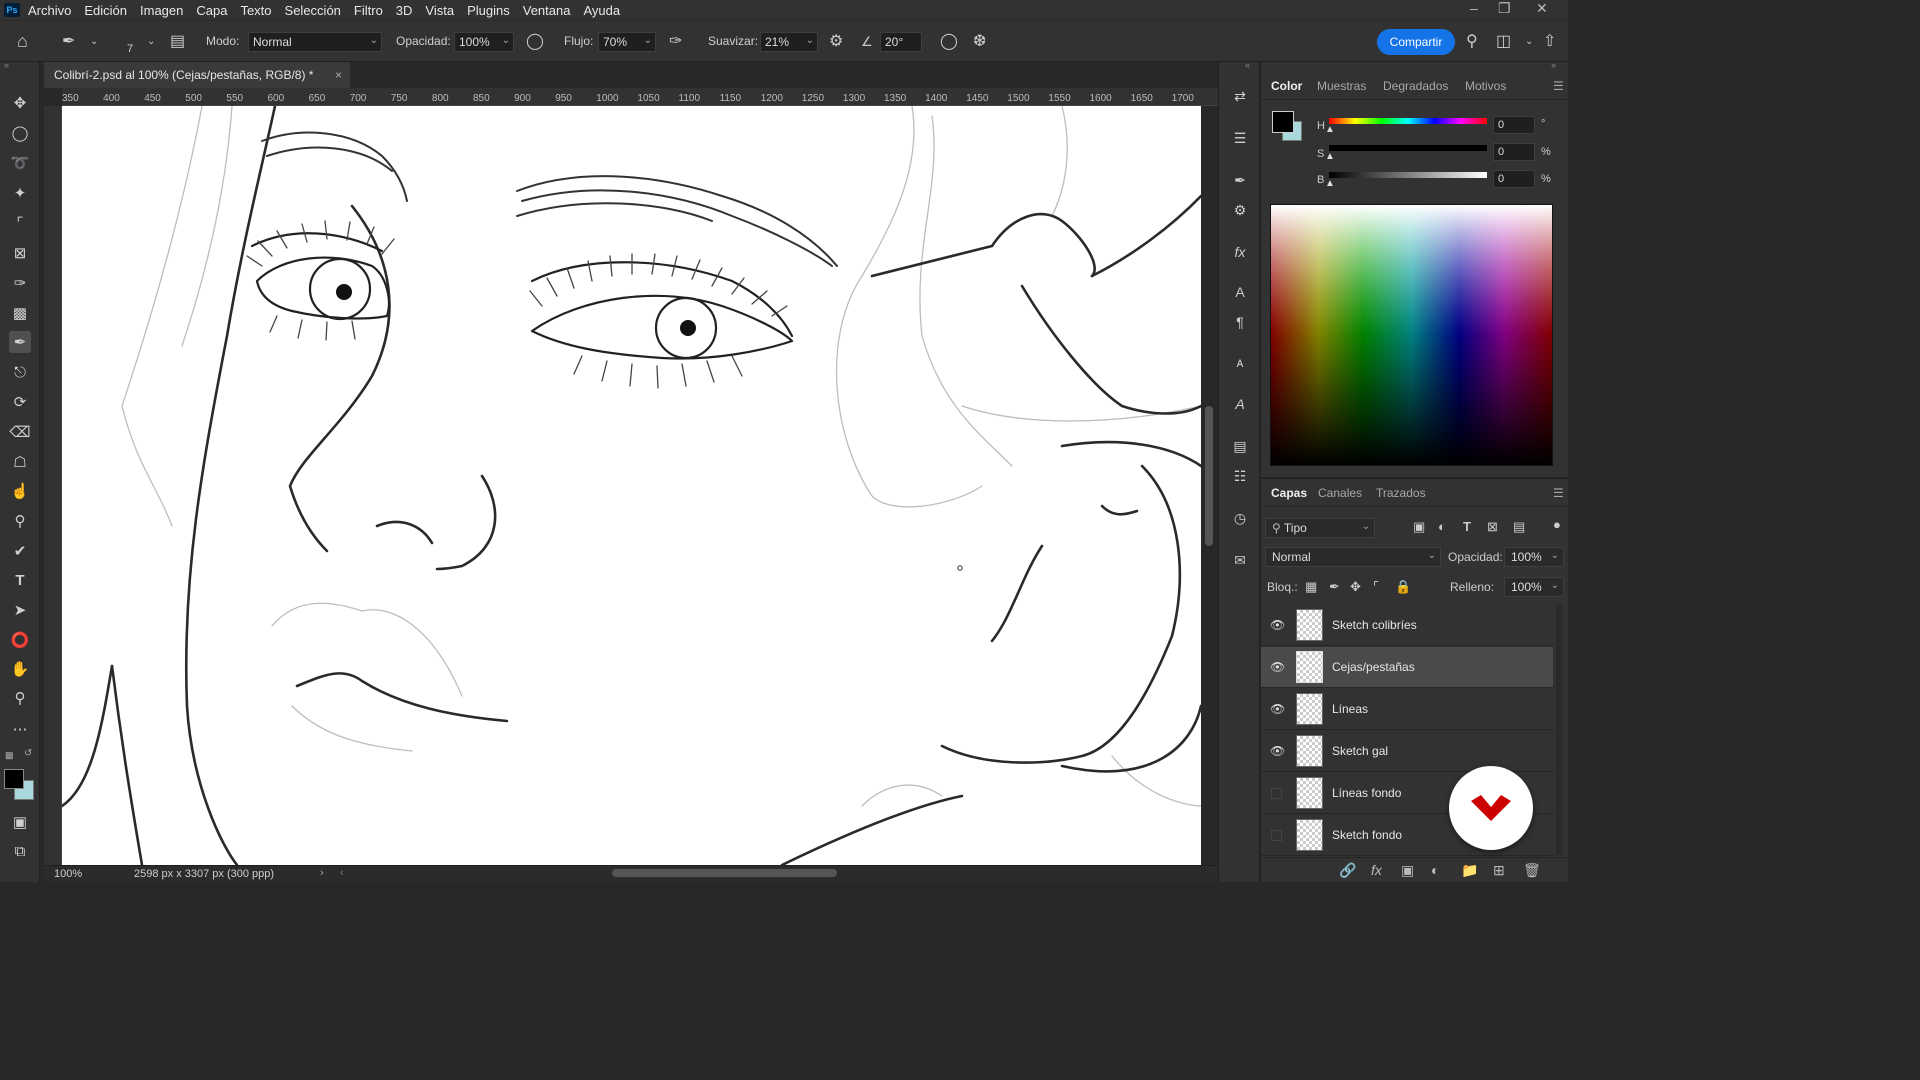 The width and height of the screenshot is (1920, 1080). I want to click on brightness-input: 0, so click(1514, 179).